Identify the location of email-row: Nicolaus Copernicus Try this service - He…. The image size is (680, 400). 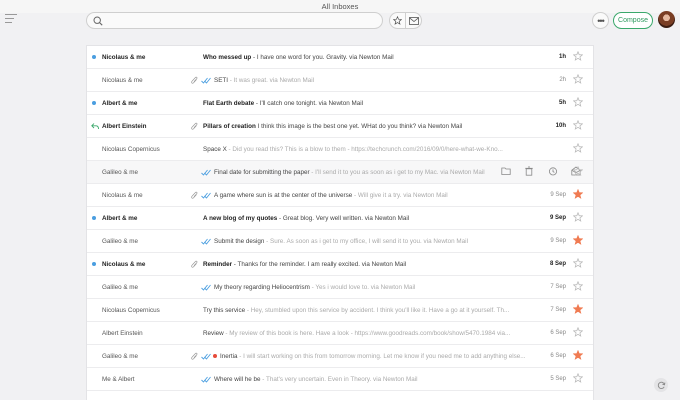
(340, 310).